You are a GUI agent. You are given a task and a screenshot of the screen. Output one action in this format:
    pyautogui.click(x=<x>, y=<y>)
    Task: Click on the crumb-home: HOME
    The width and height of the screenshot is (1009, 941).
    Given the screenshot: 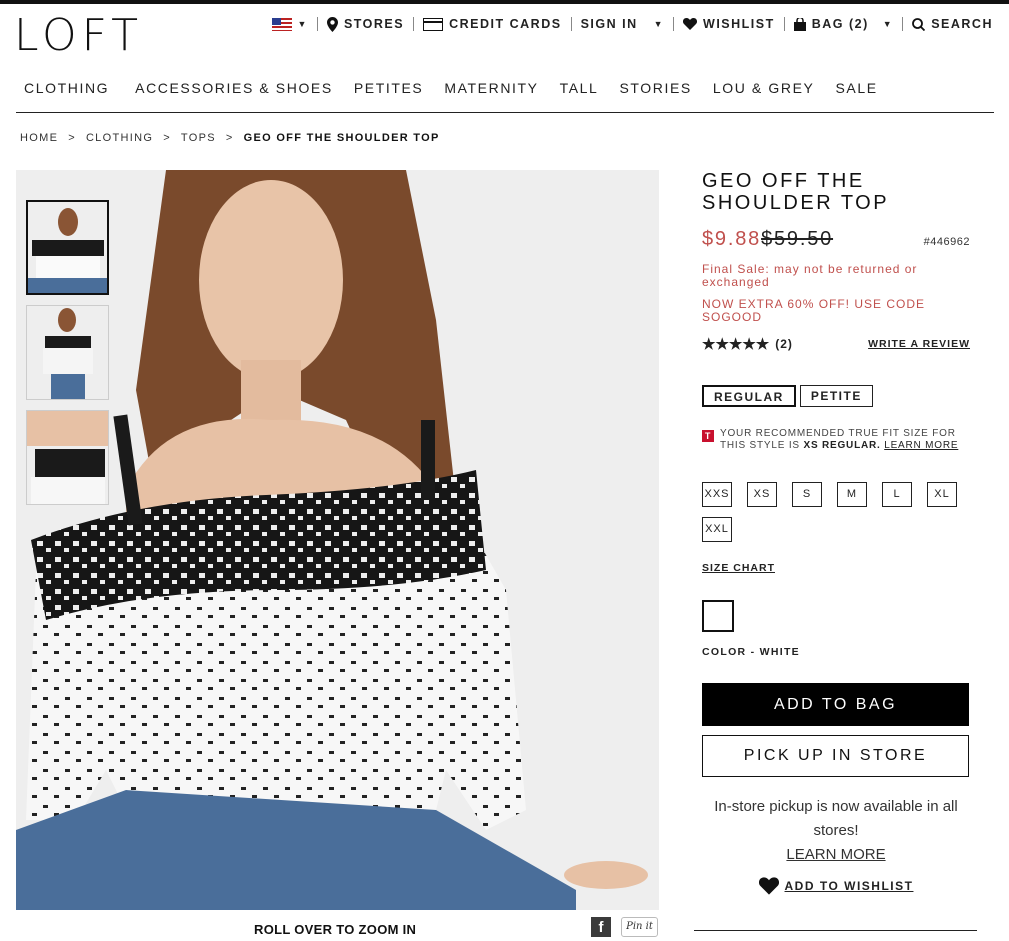 What is the action you would take?
    pyautogui.click(x=39, y=138)
    